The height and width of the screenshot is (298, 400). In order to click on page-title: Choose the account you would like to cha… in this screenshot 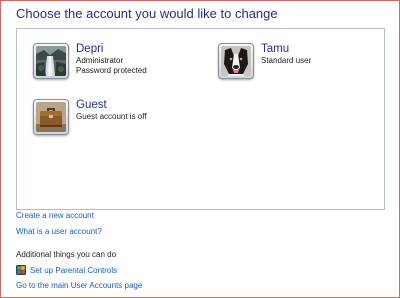, I will do `click(147, 13)`.